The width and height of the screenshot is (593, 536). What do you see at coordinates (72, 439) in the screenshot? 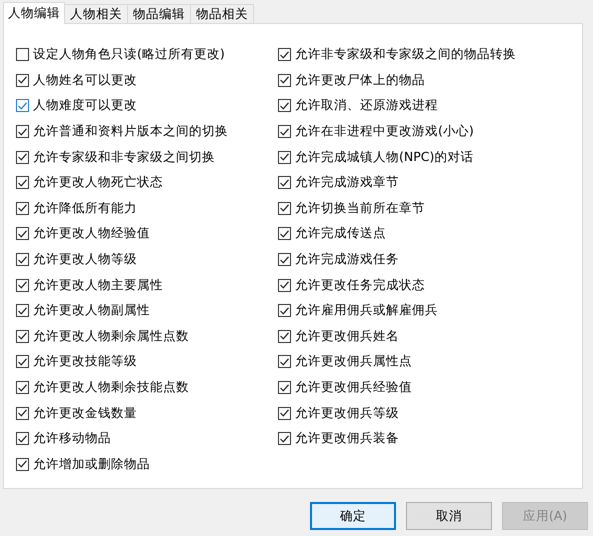
I see `checkbox-label: 允许移动物品` at bounding box center [72, 439].